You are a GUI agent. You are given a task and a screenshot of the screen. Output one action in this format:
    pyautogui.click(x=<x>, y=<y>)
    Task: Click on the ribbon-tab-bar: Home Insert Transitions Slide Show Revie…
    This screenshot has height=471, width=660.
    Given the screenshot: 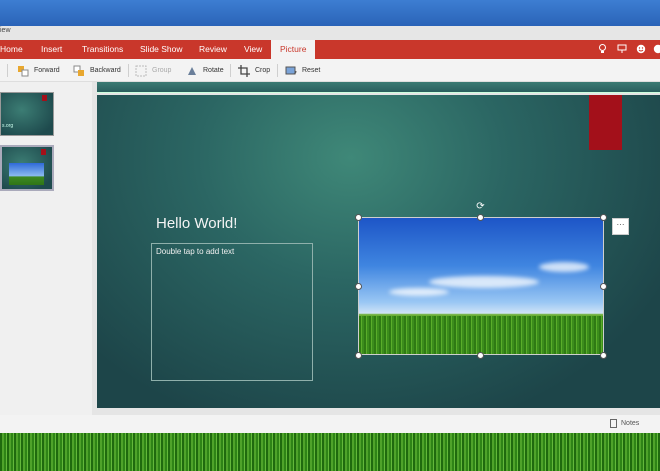 What is the action you would take?
    pyautogui.click(x=330, y=49)
    